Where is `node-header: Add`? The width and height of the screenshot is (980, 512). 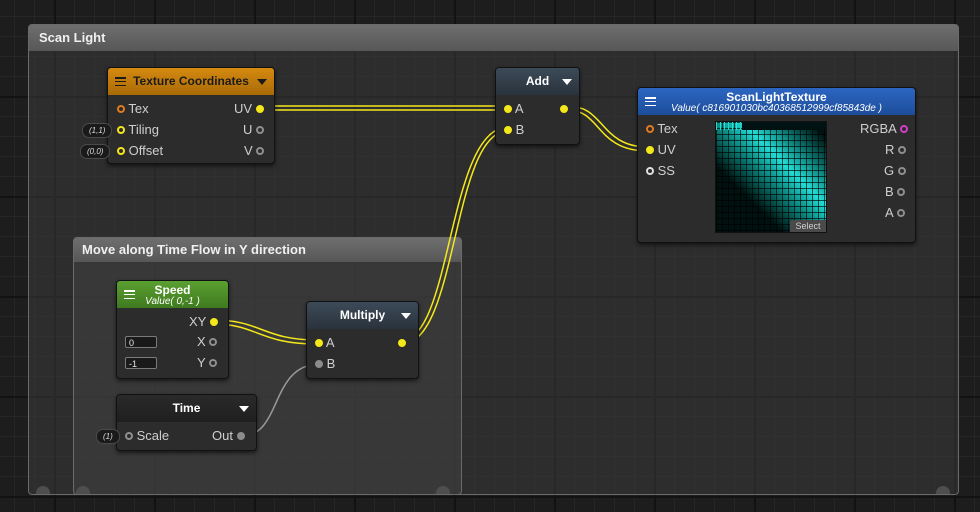 node-header: Add is located at coordinates (537, 81).